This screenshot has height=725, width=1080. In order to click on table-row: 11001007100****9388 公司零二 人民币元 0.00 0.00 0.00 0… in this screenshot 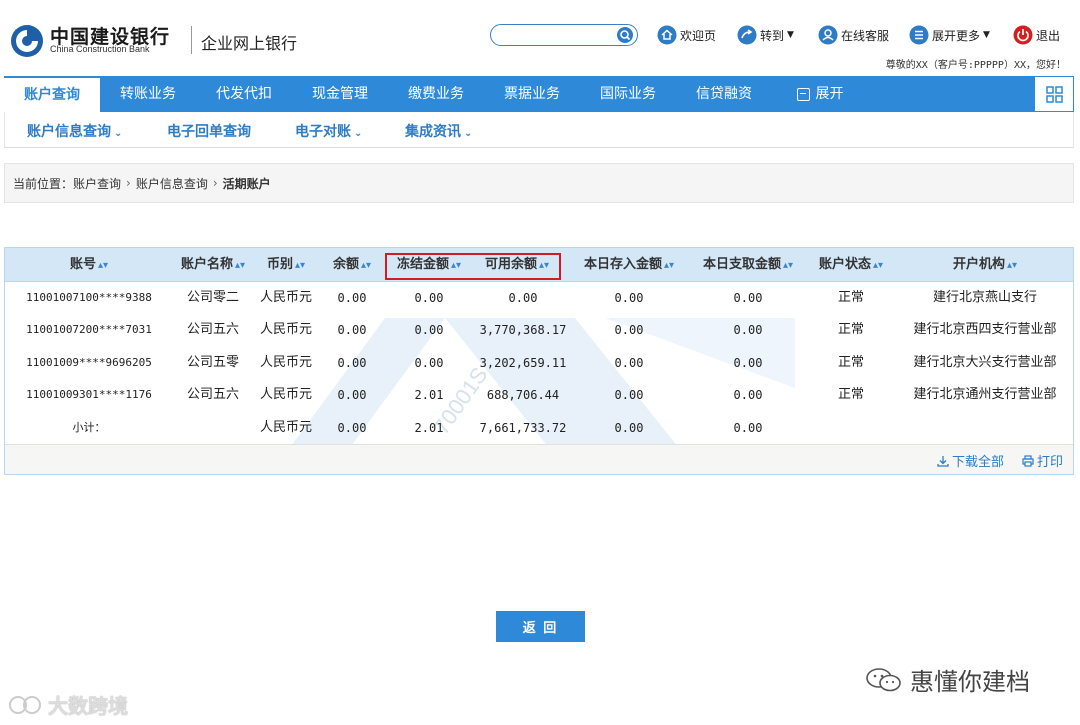, I will do `click(539, 298)`.